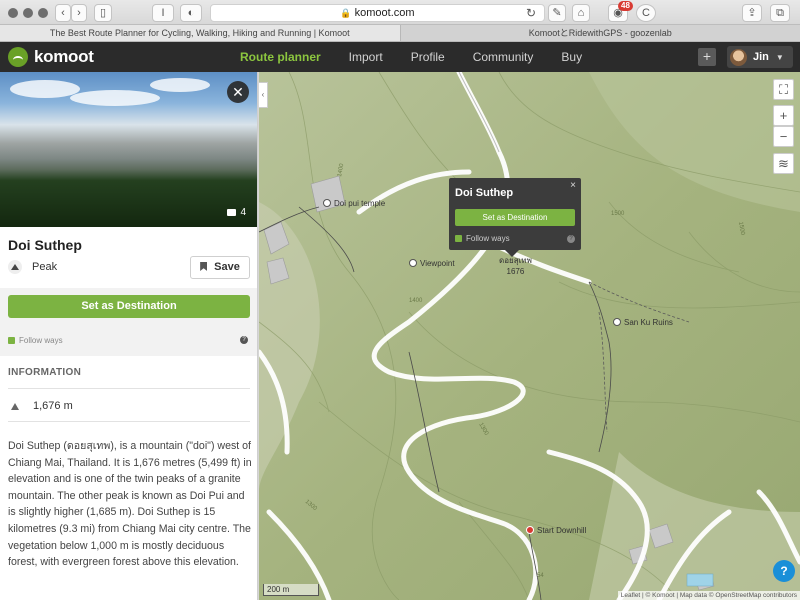  What do you see at coordinates (515, 260) in the screenshot?
I see `peak-name-label: ดอยสุเทพ` at bounding box center [515, 260].